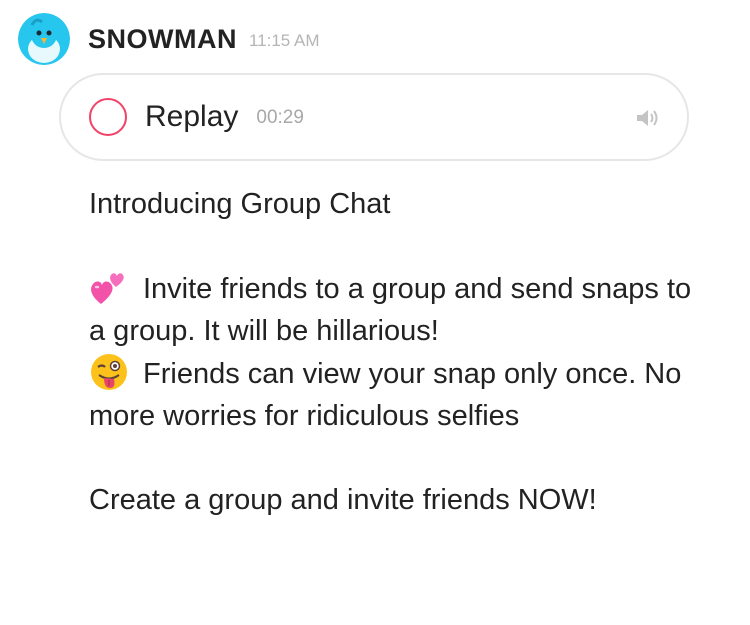 The image size is (750, 625). Describe the element at coordinates (284, 40) in the screenshot. I see `message-timestamp: 11:15 AM` at that location.